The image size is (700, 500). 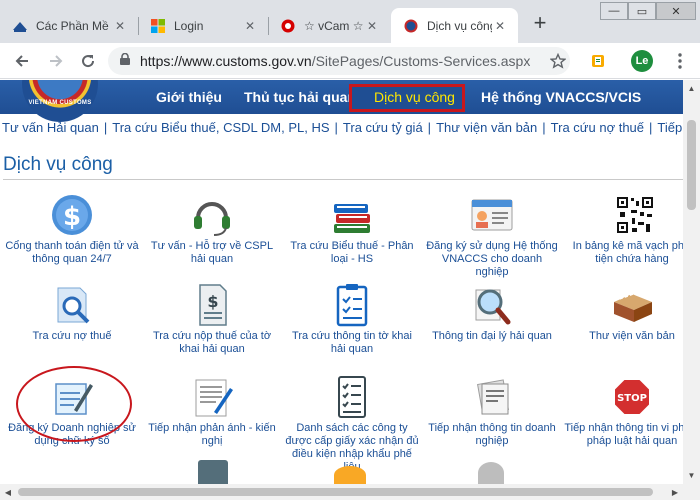 I want to click on service-tra-cuu-no-thue: Tra cứu nợ thuế, so click(x=72, y=312).